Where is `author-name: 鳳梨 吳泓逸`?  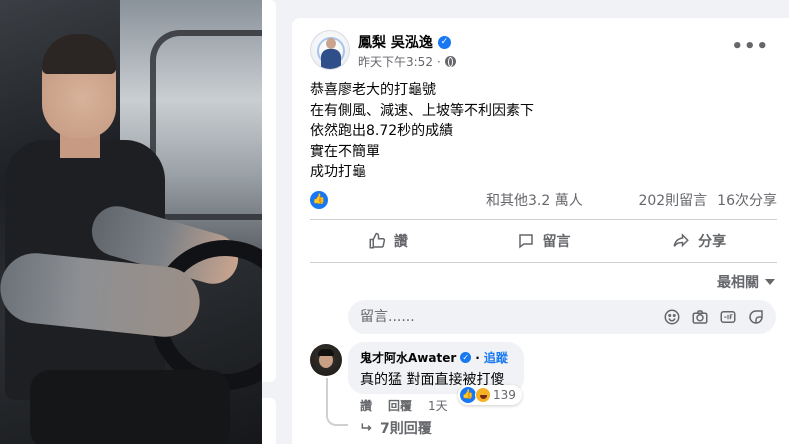 author-name: 鳳梨 吳泓逸 is located at coordinates (395, 42).